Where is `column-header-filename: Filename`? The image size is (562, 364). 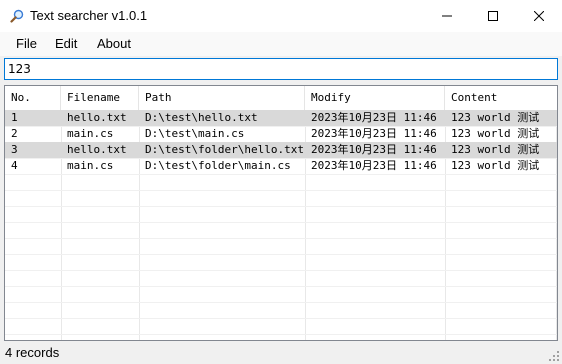
column-header-filename: Filename is located at coordinates (100, 98).